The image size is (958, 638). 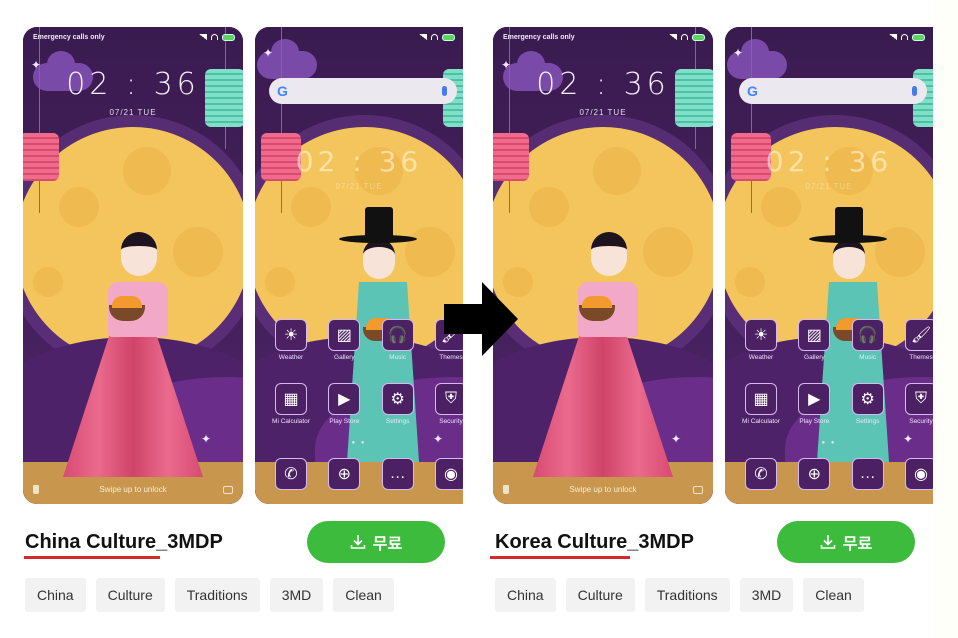 What do you see at coordinates (603, 84) in the screenshot?
I see `lock-clock: 02 : 36` at bounding box center [603, 84].